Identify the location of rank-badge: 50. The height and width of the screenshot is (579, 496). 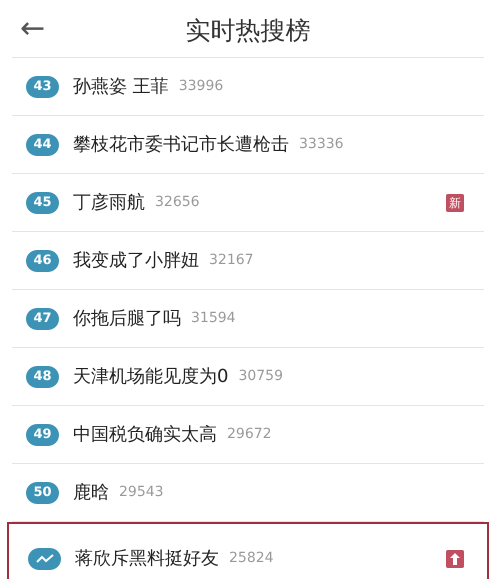
(42, 493).